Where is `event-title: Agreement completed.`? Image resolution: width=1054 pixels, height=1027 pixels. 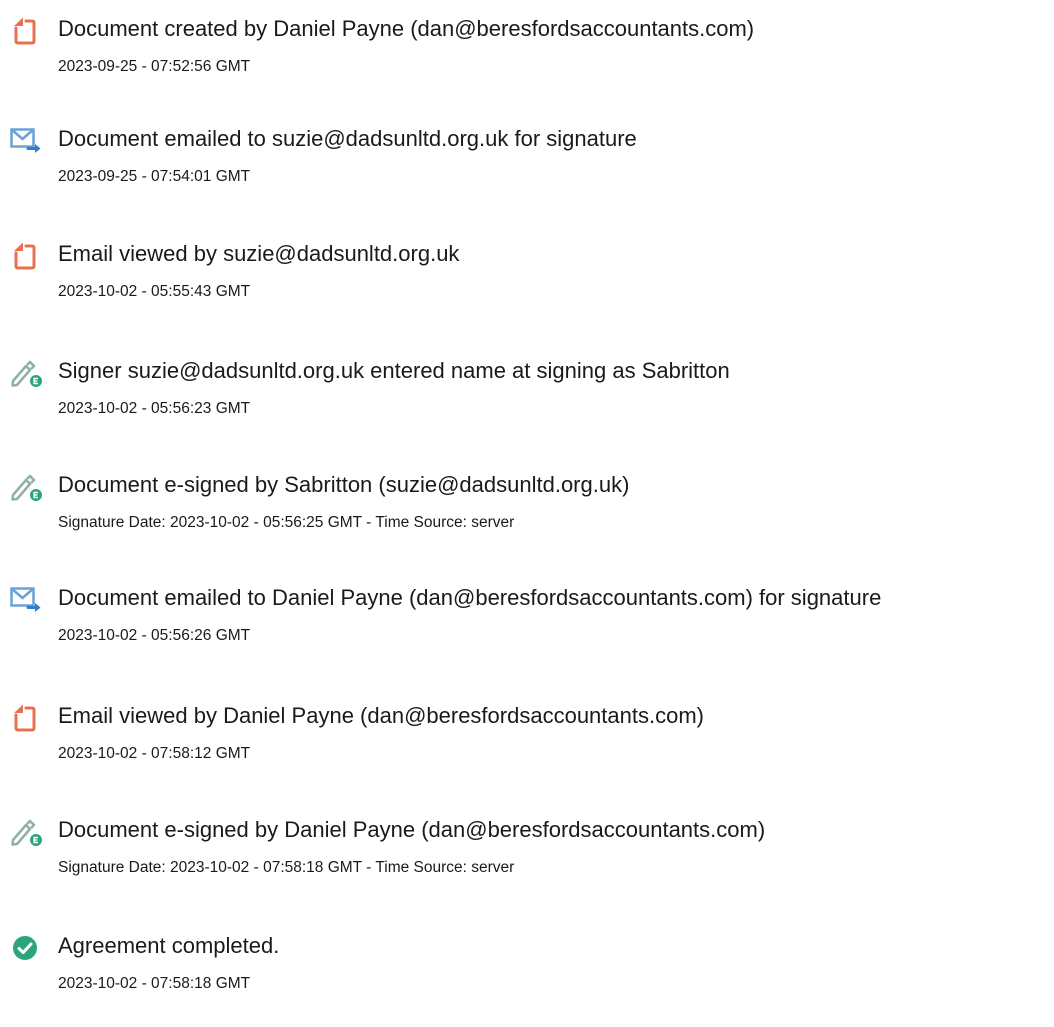 event-title: Agreement completed. is located at coordinates (169, 945).